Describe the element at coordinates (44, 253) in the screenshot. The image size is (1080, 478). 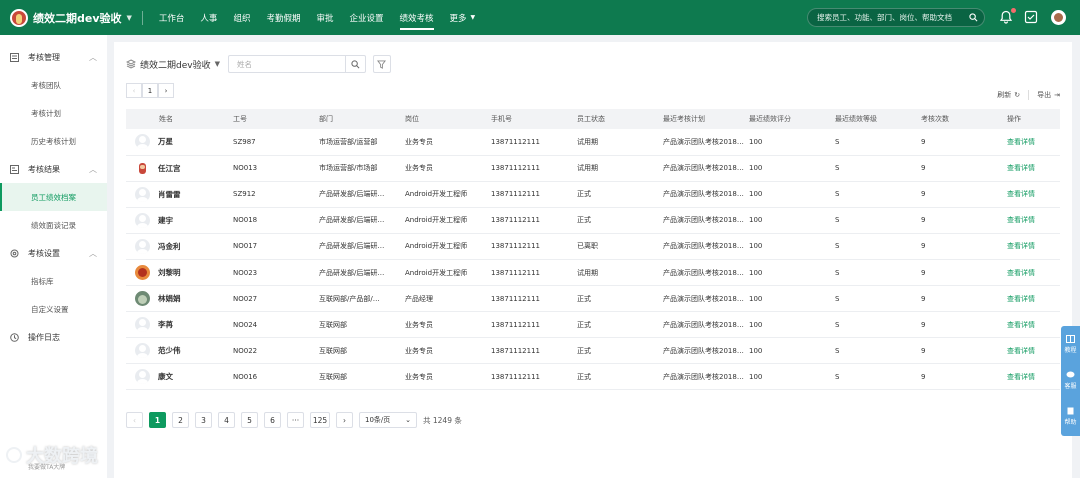
I see `sidebar-group-label: 考核设置` at that location.